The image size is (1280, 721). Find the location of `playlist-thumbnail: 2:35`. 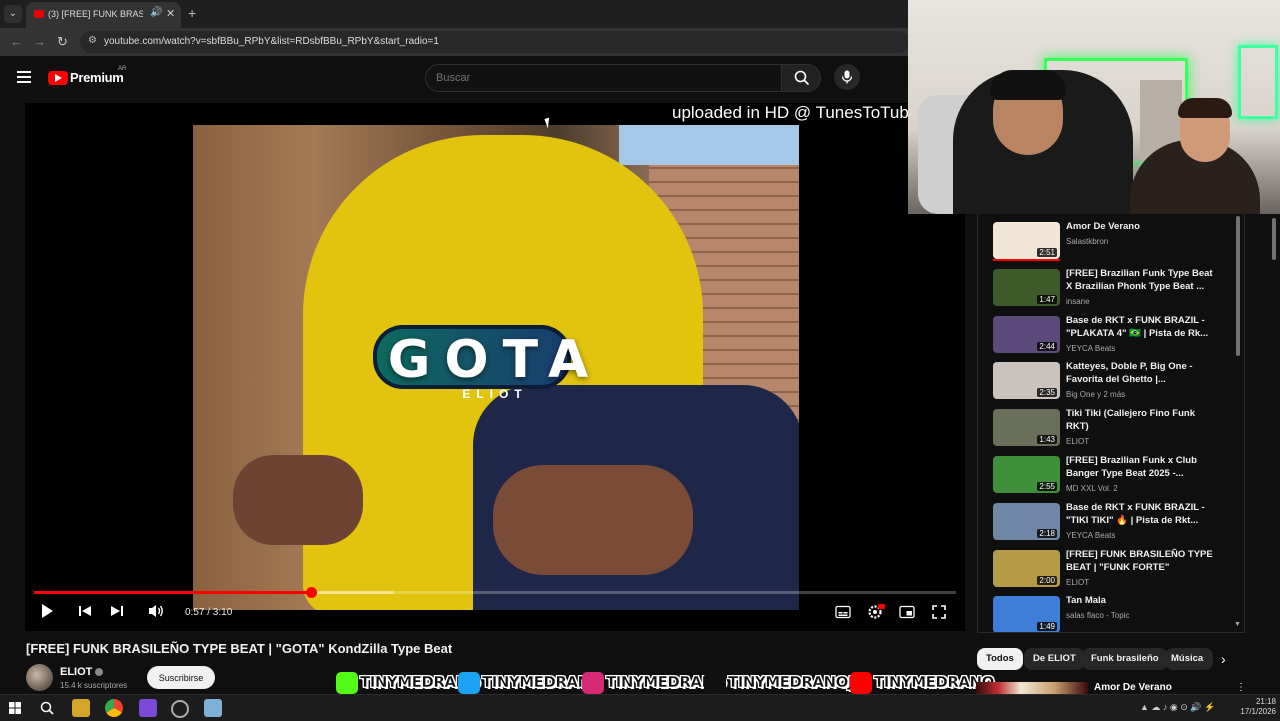

playlist-thumbnail: 2:35 is located at coordinates (1026, 381).